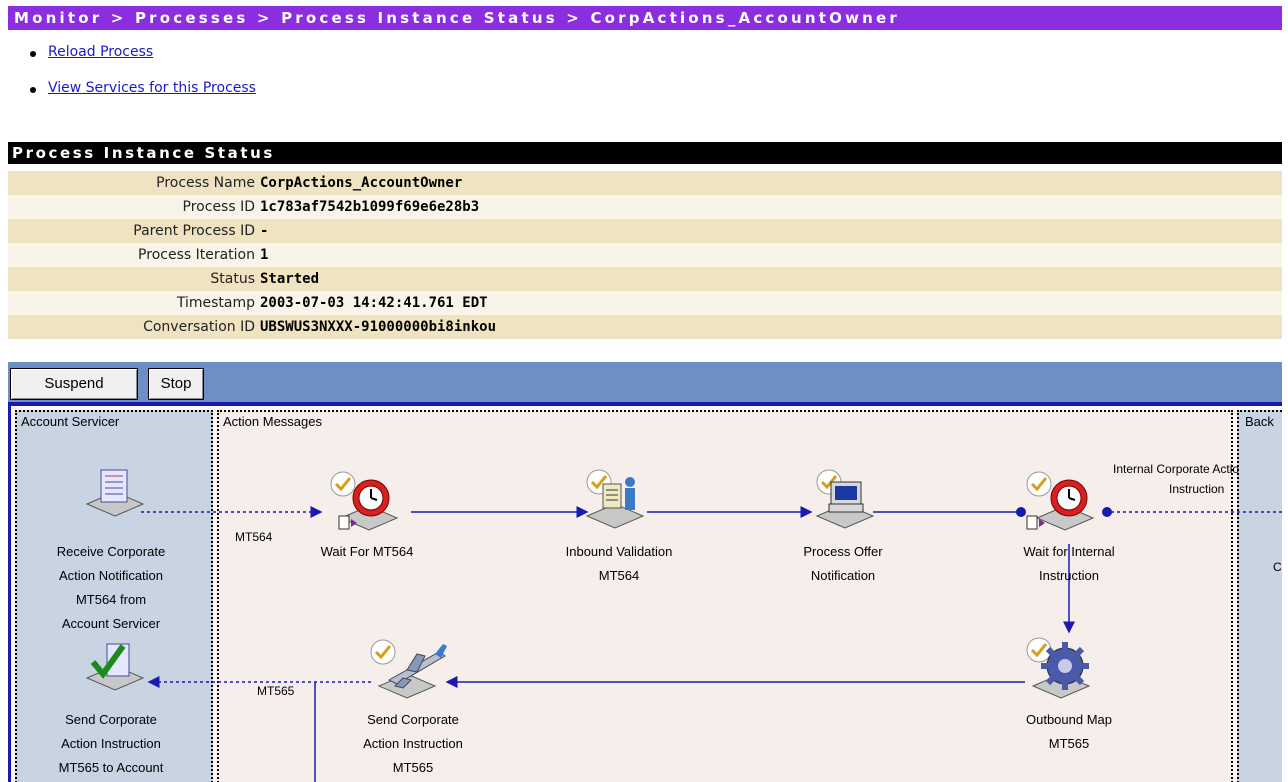  Describe the element at coordinates (843, 563) in the screenshot. I see `node-process-offer-label: Process Offer Notification` at that location.